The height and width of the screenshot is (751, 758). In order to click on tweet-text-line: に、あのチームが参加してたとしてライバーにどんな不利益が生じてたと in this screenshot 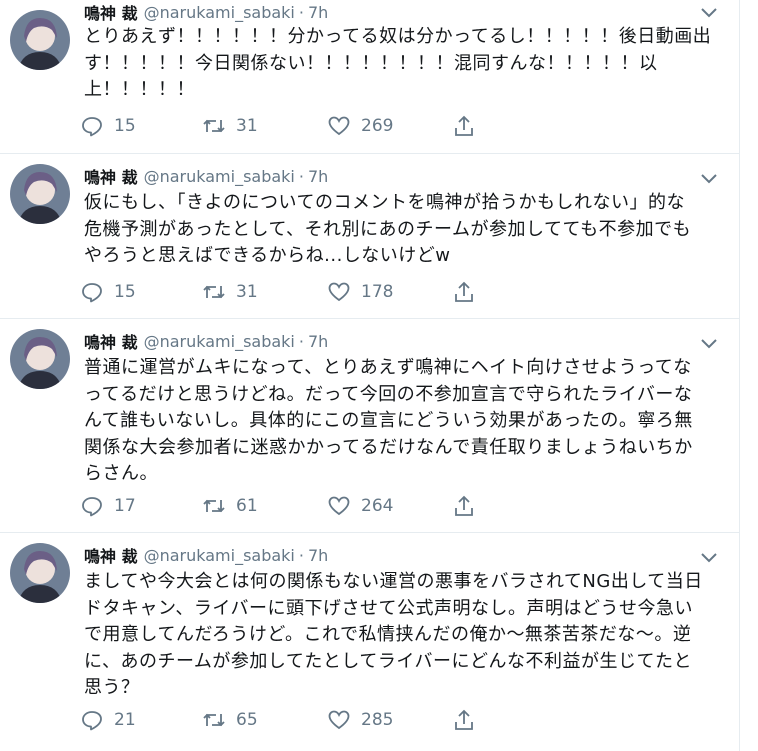, I will do `click(388, 661)`.